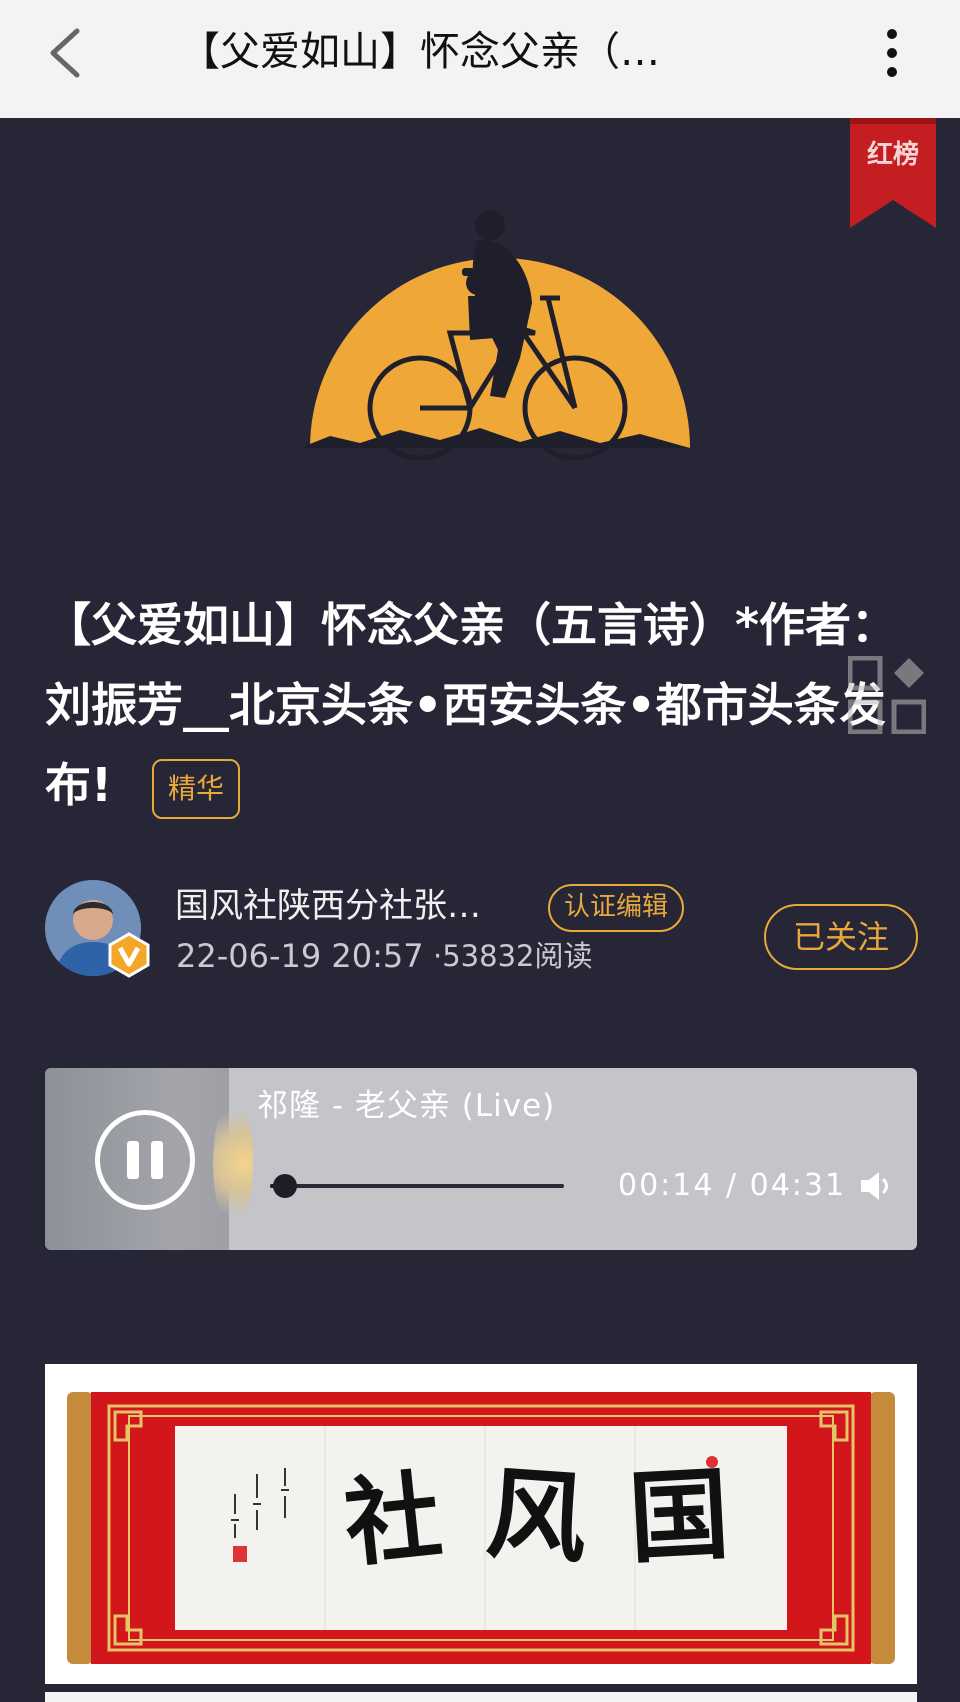 This screenshot has height=1702, width=960. What do you see at coordinates (513, 956) in the screenshot?
I see `read-count: ·53832阅读` at bounding box center [513, 956].